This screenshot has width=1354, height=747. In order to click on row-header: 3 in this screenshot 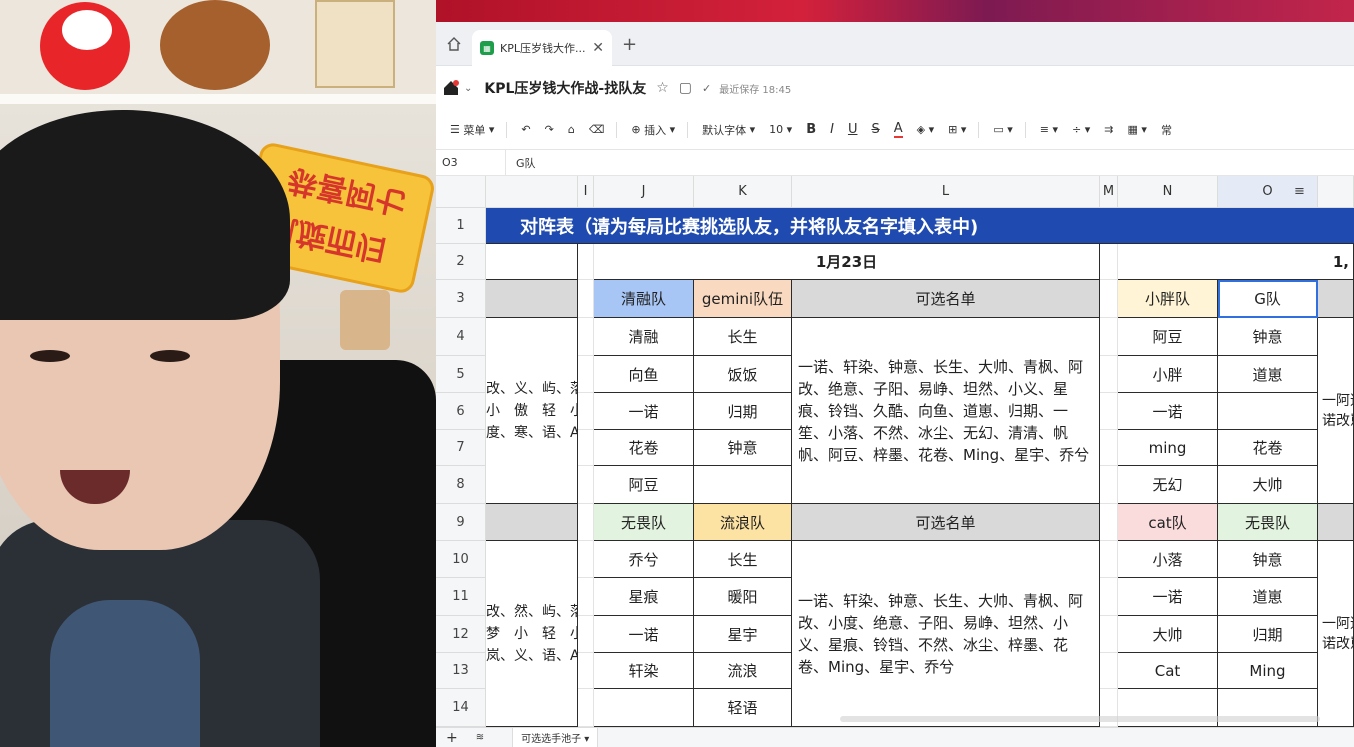, I will do `click(461, 299)`.